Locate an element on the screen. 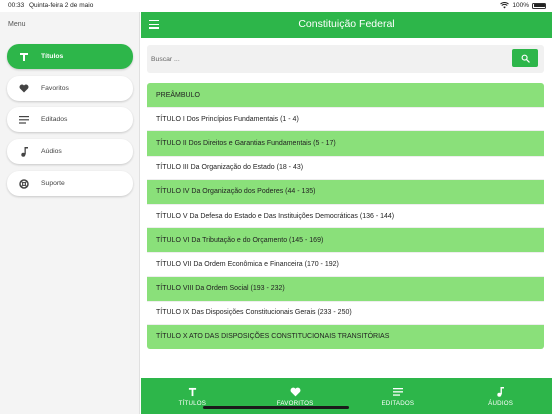  tab-editados: EDITADOS is located at coordinates (398, 396).